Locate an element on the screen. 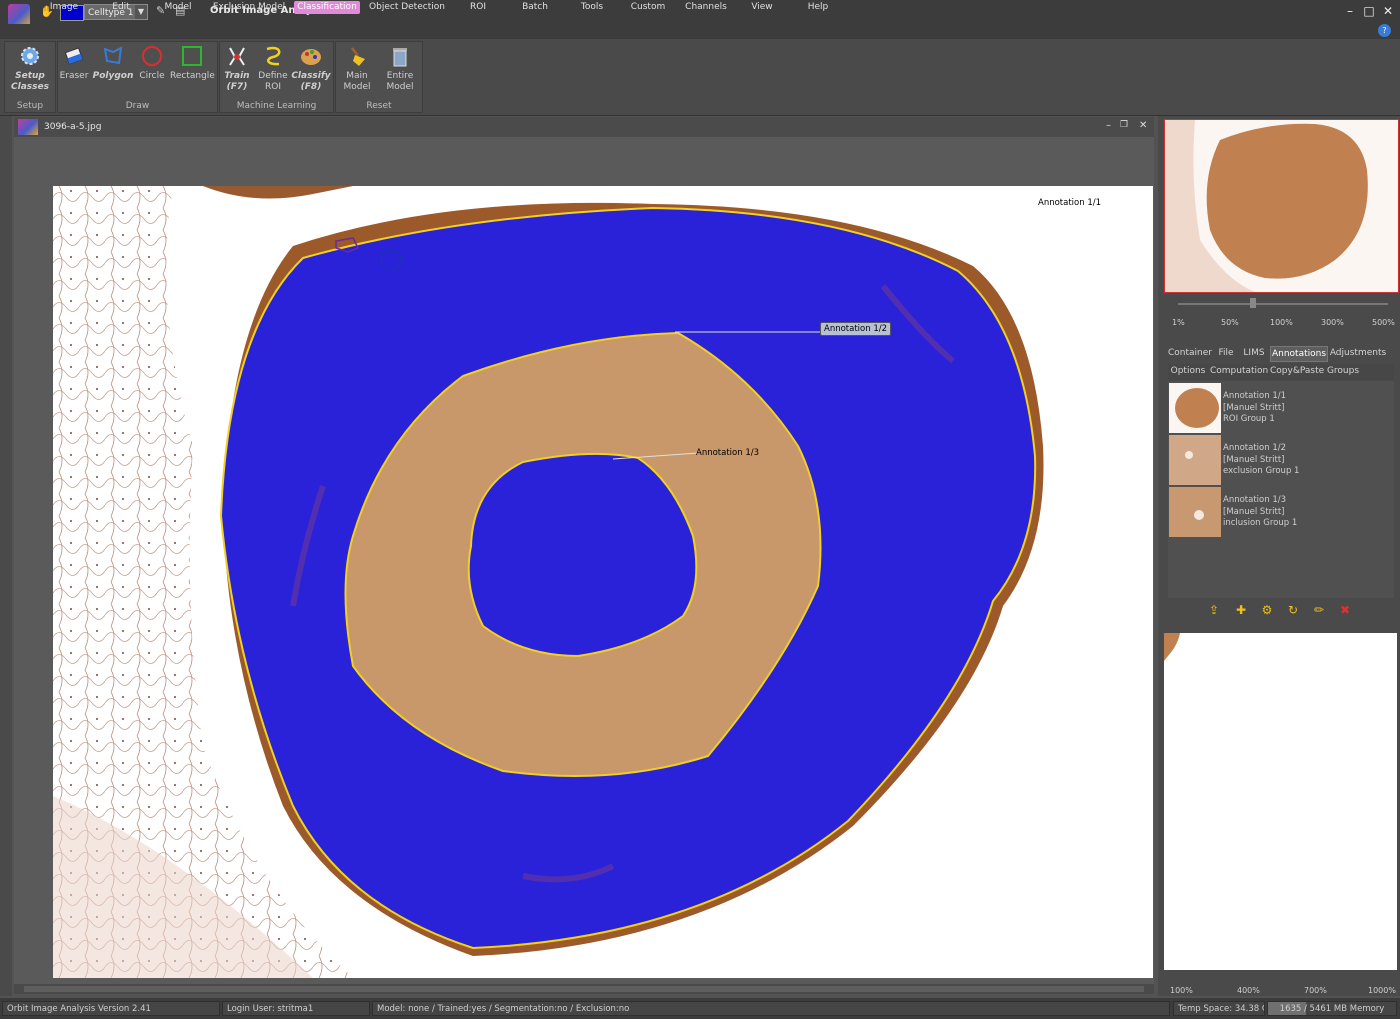 The height and width of the screenshot is (1019, 1400). polygon-label: Polygon is located at coordinates (113, 76).